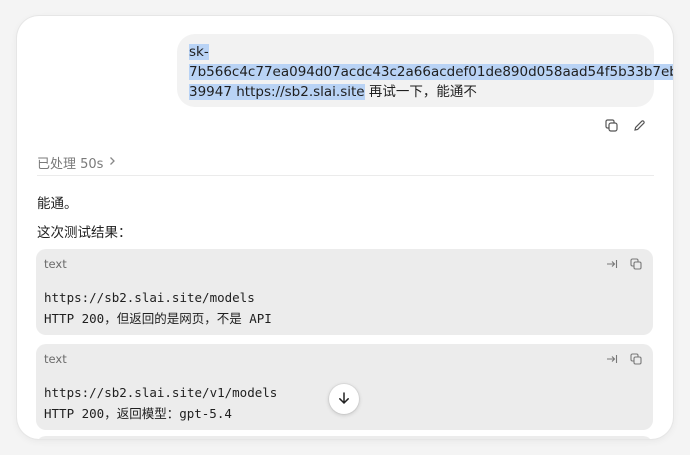  Describe the element at coordinates (57, 204) in the screenshot. I see `answer-paragraph: 能通。` at that location.